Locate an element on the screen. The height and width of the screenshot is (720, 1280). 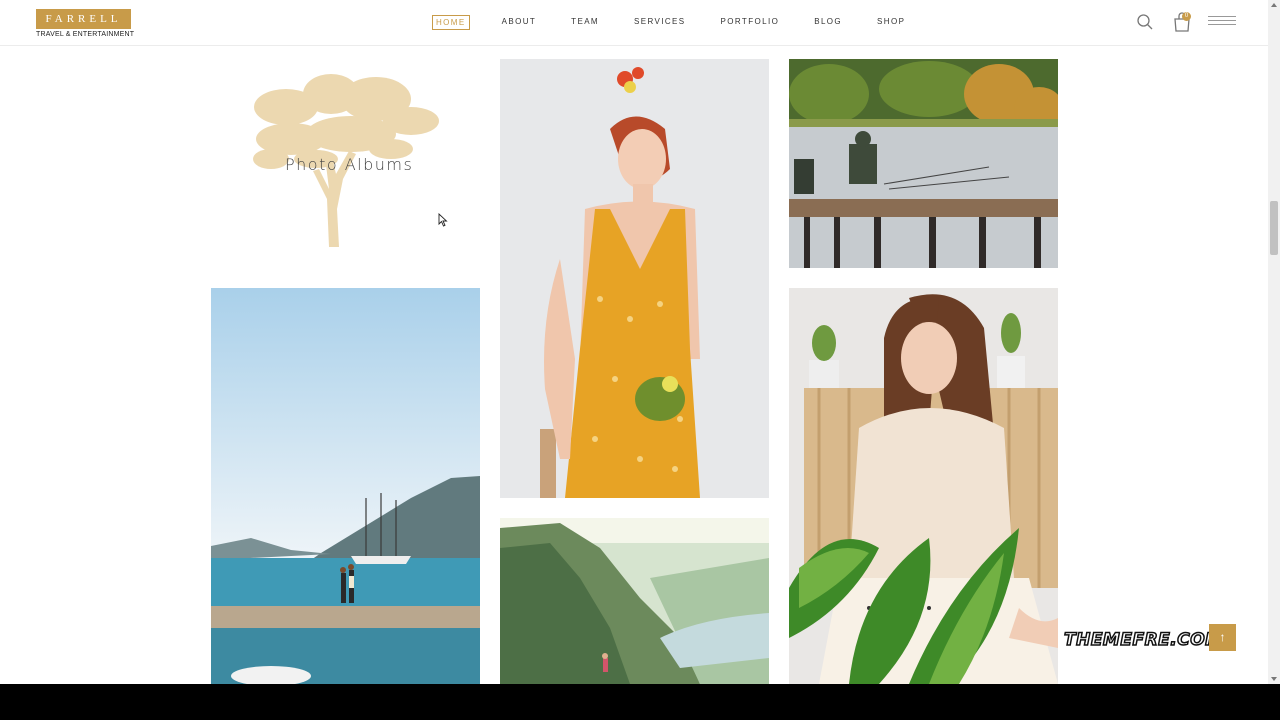
scroll-thumb is located at coordinates (1274, 228).